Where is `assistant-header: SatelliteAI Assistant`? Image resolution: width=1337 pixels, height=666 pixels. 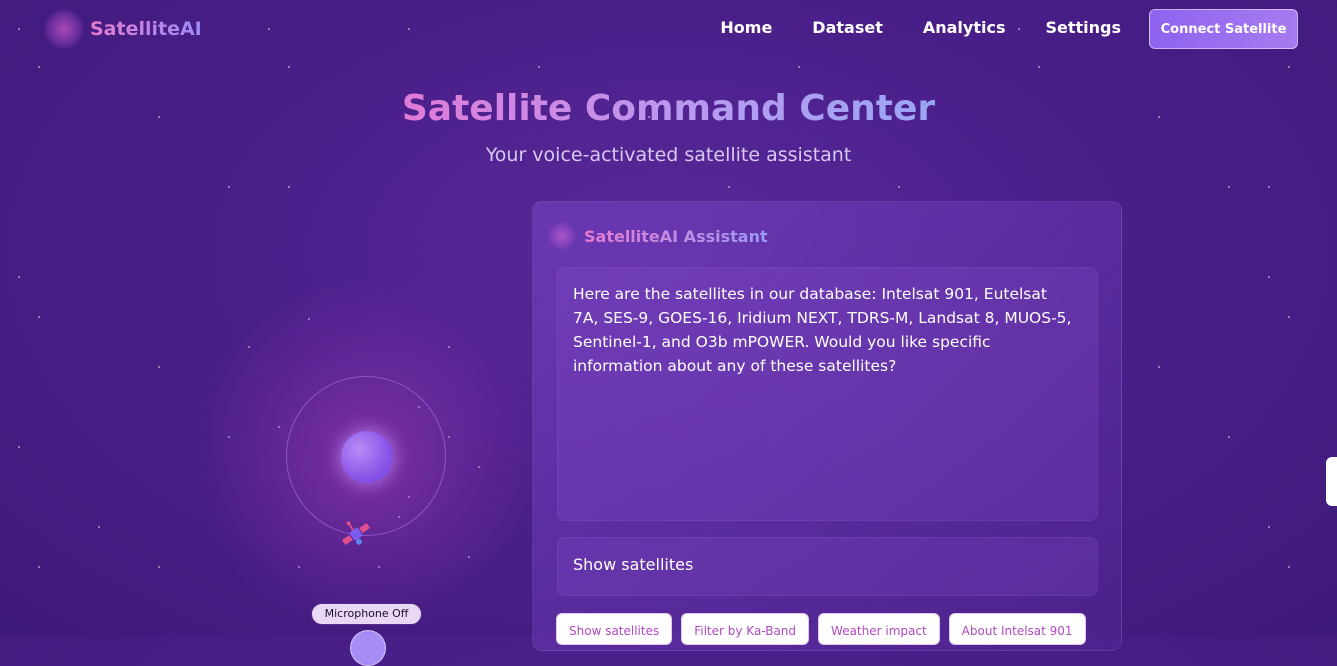
assistant-header: SatelliteAI Assistant is located at coordinates (658, 236).